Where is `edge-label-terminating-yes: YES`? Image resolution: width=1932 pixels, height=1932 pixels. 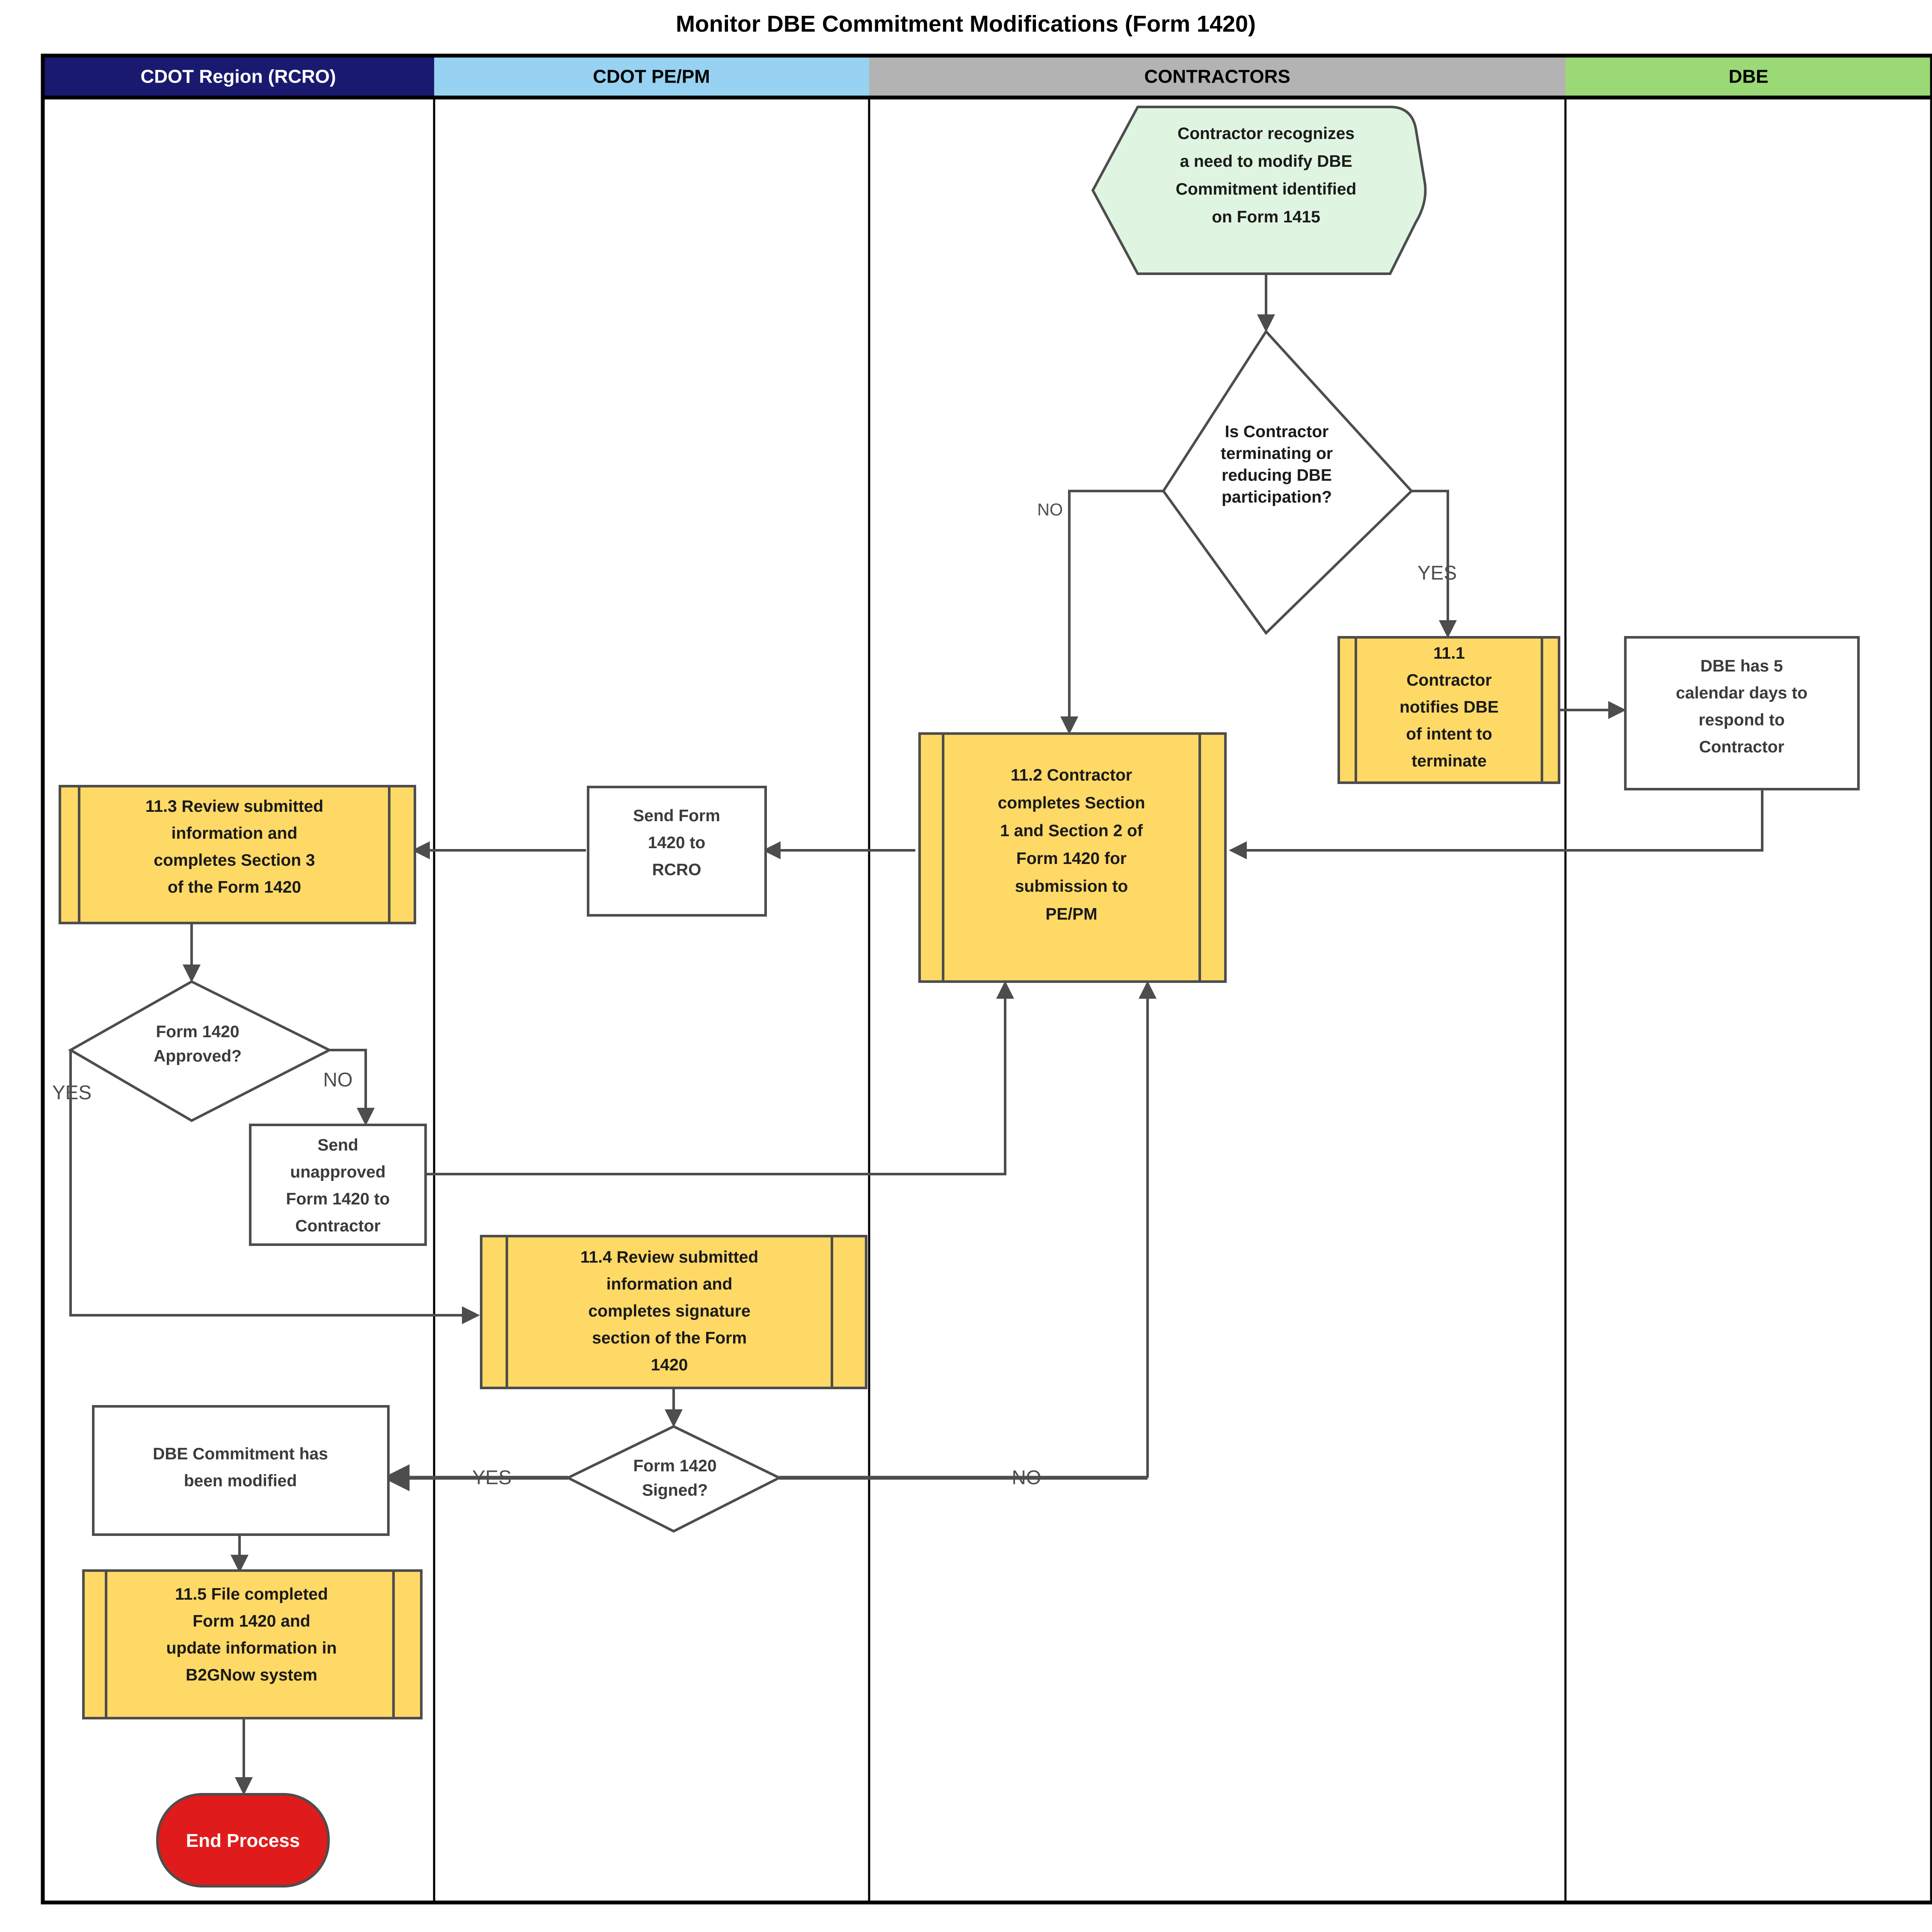 edge-label-terminating-yes: YES is located at coordinates (1437, 573).